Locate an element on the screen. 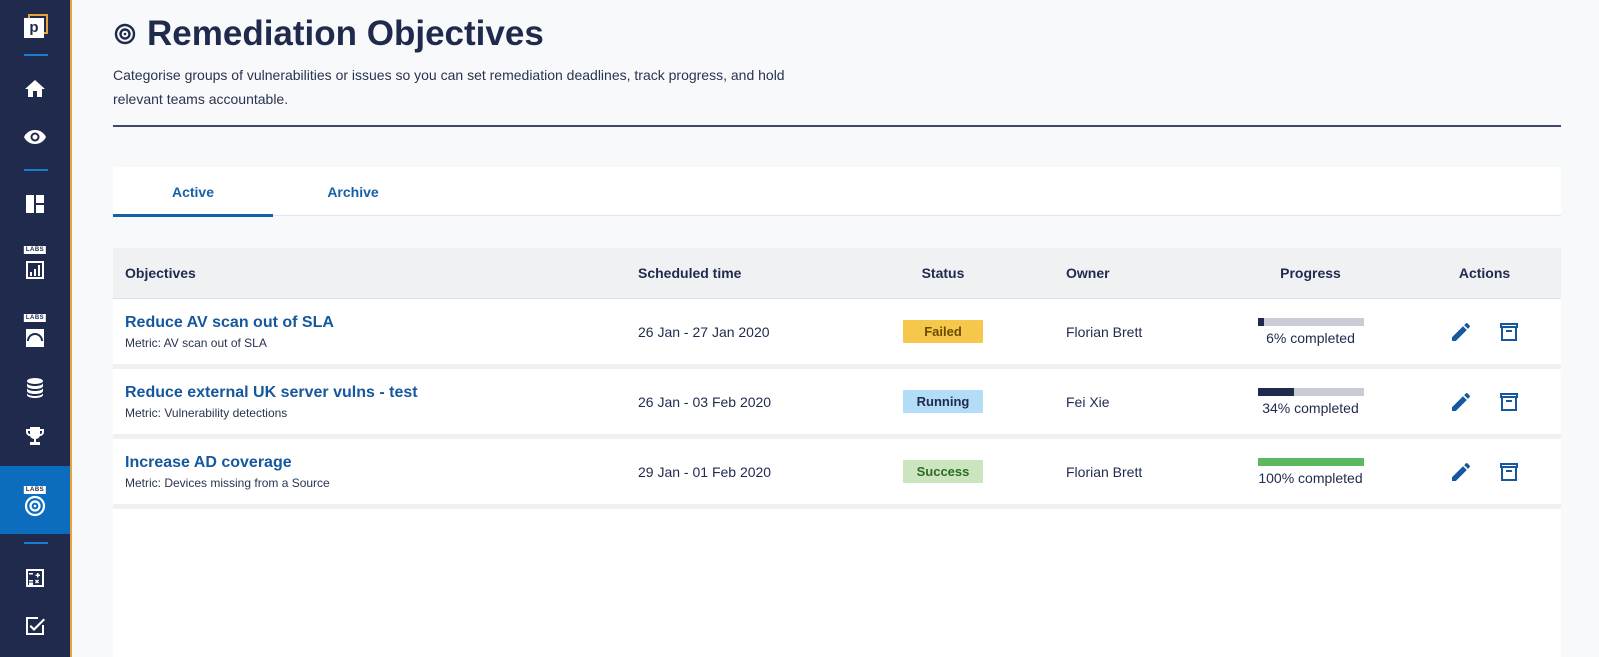 The width and height of the screenshot is (1599, 657). home-icon is located at coordinates (35, 88).